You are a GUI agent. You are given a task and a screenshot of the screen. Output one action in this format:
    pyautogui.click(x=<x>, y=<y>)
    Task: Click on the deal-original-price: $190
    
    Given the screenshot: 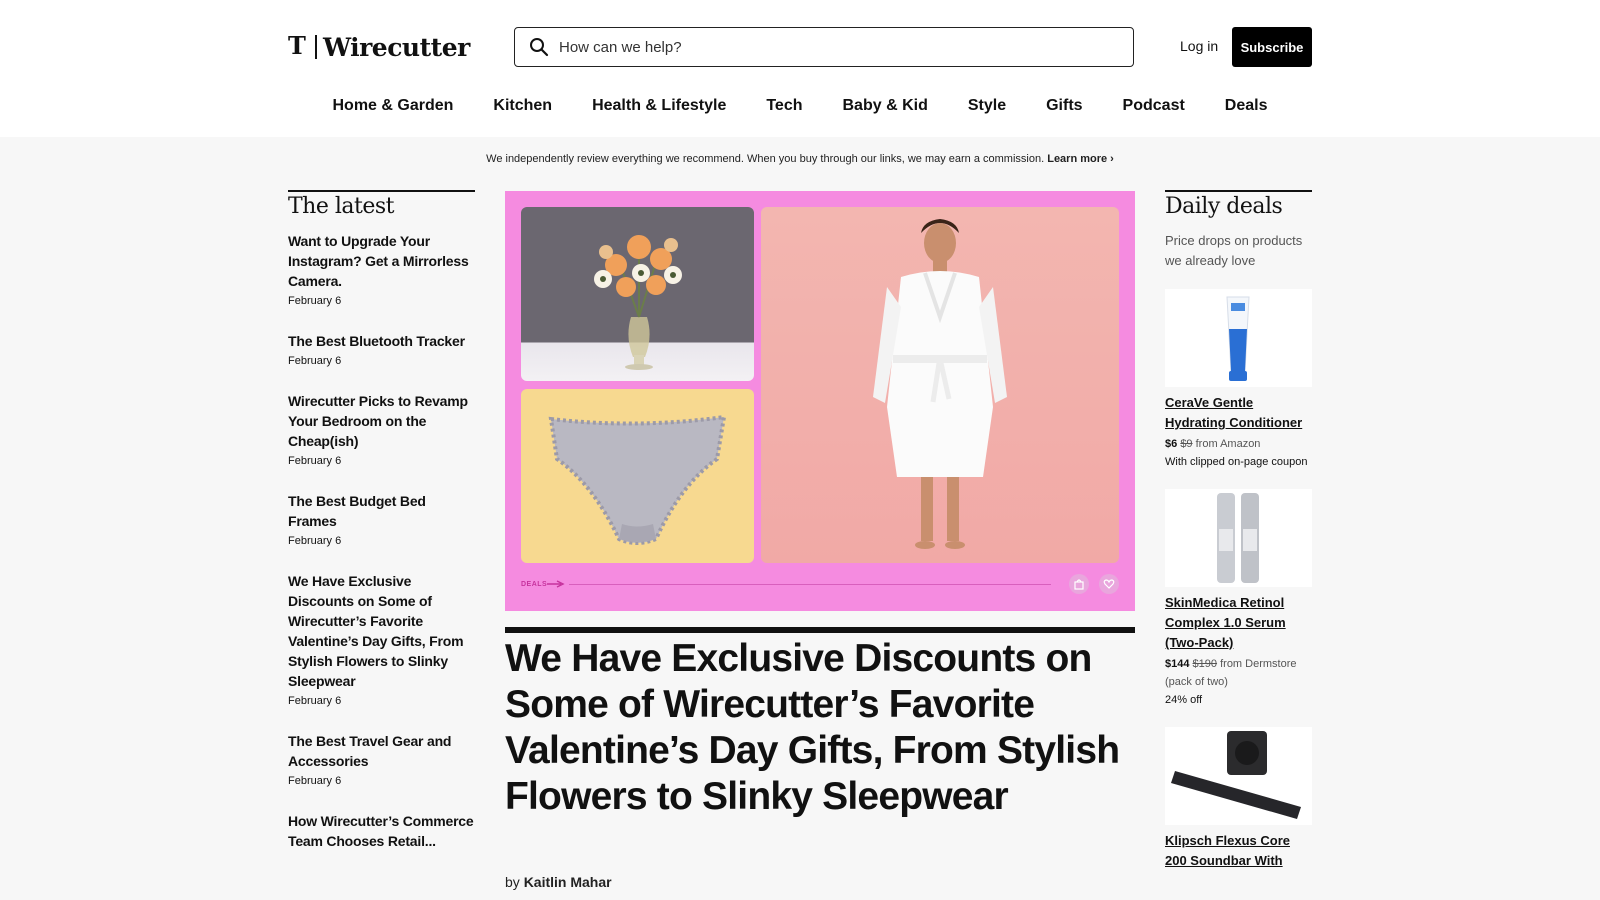 What is the action you would take?
    pyautogui.click(x=1205, y=664)
    